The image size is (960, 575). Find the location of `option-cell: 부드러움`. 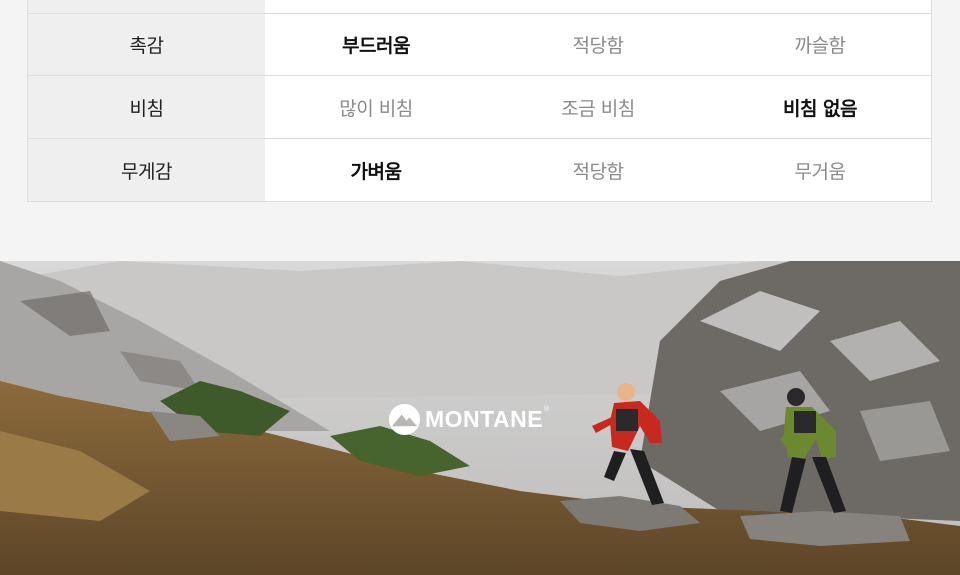

option-cell: 부드러움 is located at coordinates (376, 46).